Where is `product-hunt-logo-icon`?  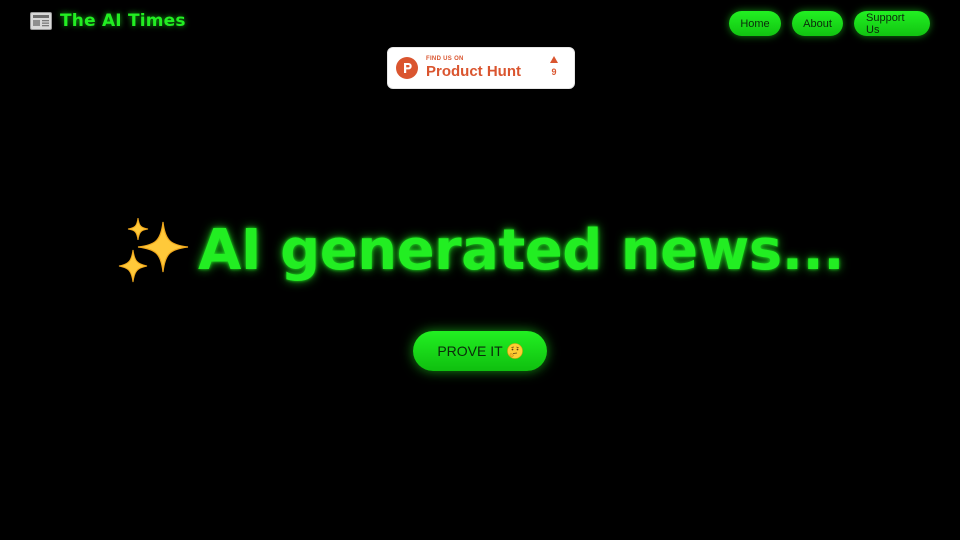
product-hunt-logo-icon is located at coordinates (407, 68).